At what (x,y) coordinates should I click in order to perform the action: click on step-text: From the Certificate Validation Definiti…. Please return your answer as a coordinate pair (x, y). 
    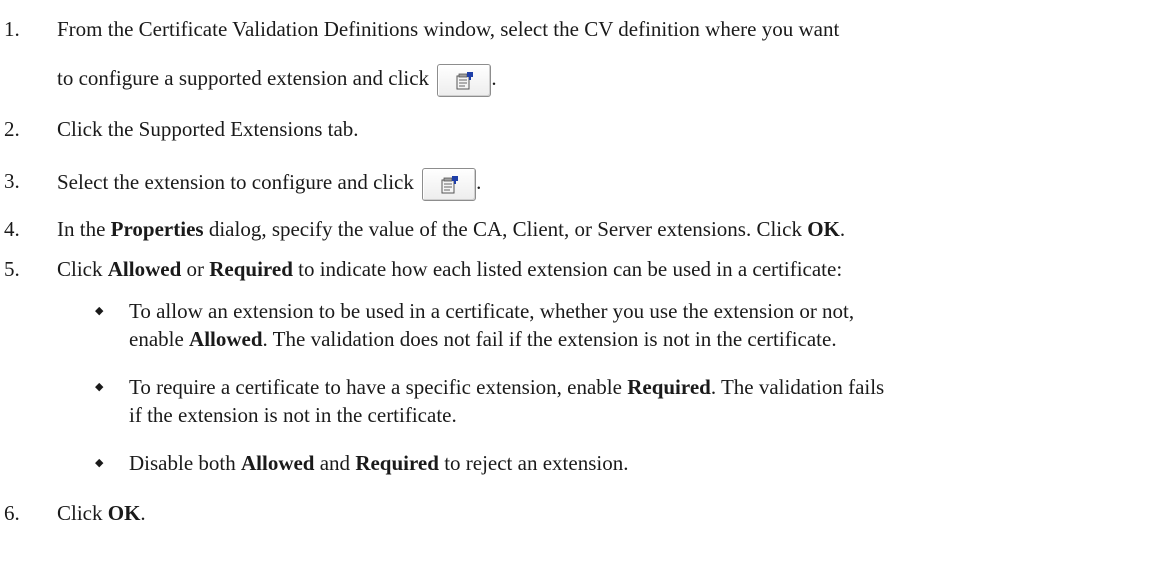
    Looking at the image, I should click on (448, 29).